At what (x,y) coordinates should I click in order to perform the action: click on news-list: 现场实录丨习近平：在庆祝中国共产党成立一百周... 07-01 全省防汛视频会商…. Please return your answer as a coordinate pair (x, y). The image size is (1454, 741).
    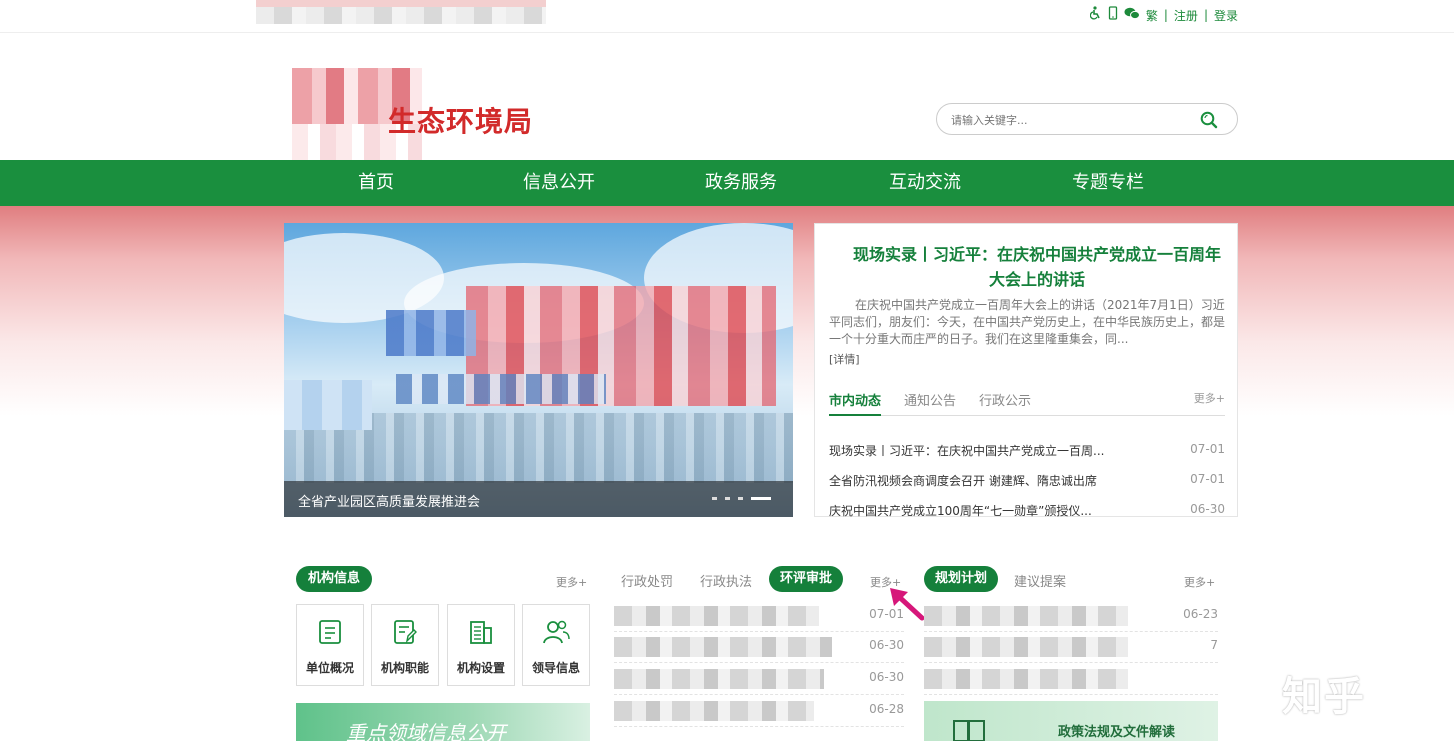
    Looking at the image, I should click on (1027, 487).